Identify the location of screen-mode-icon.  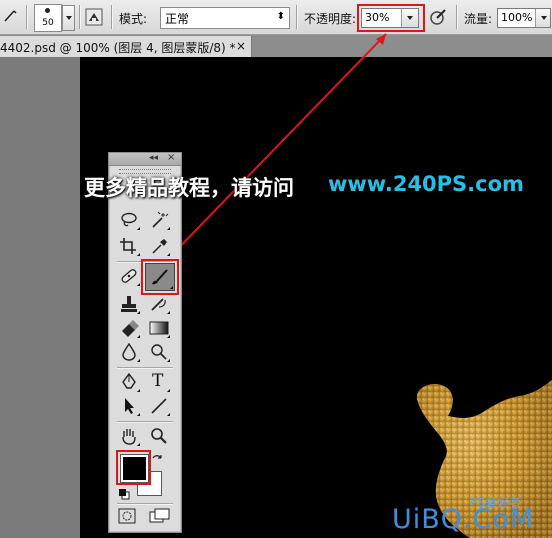
(159, 515).